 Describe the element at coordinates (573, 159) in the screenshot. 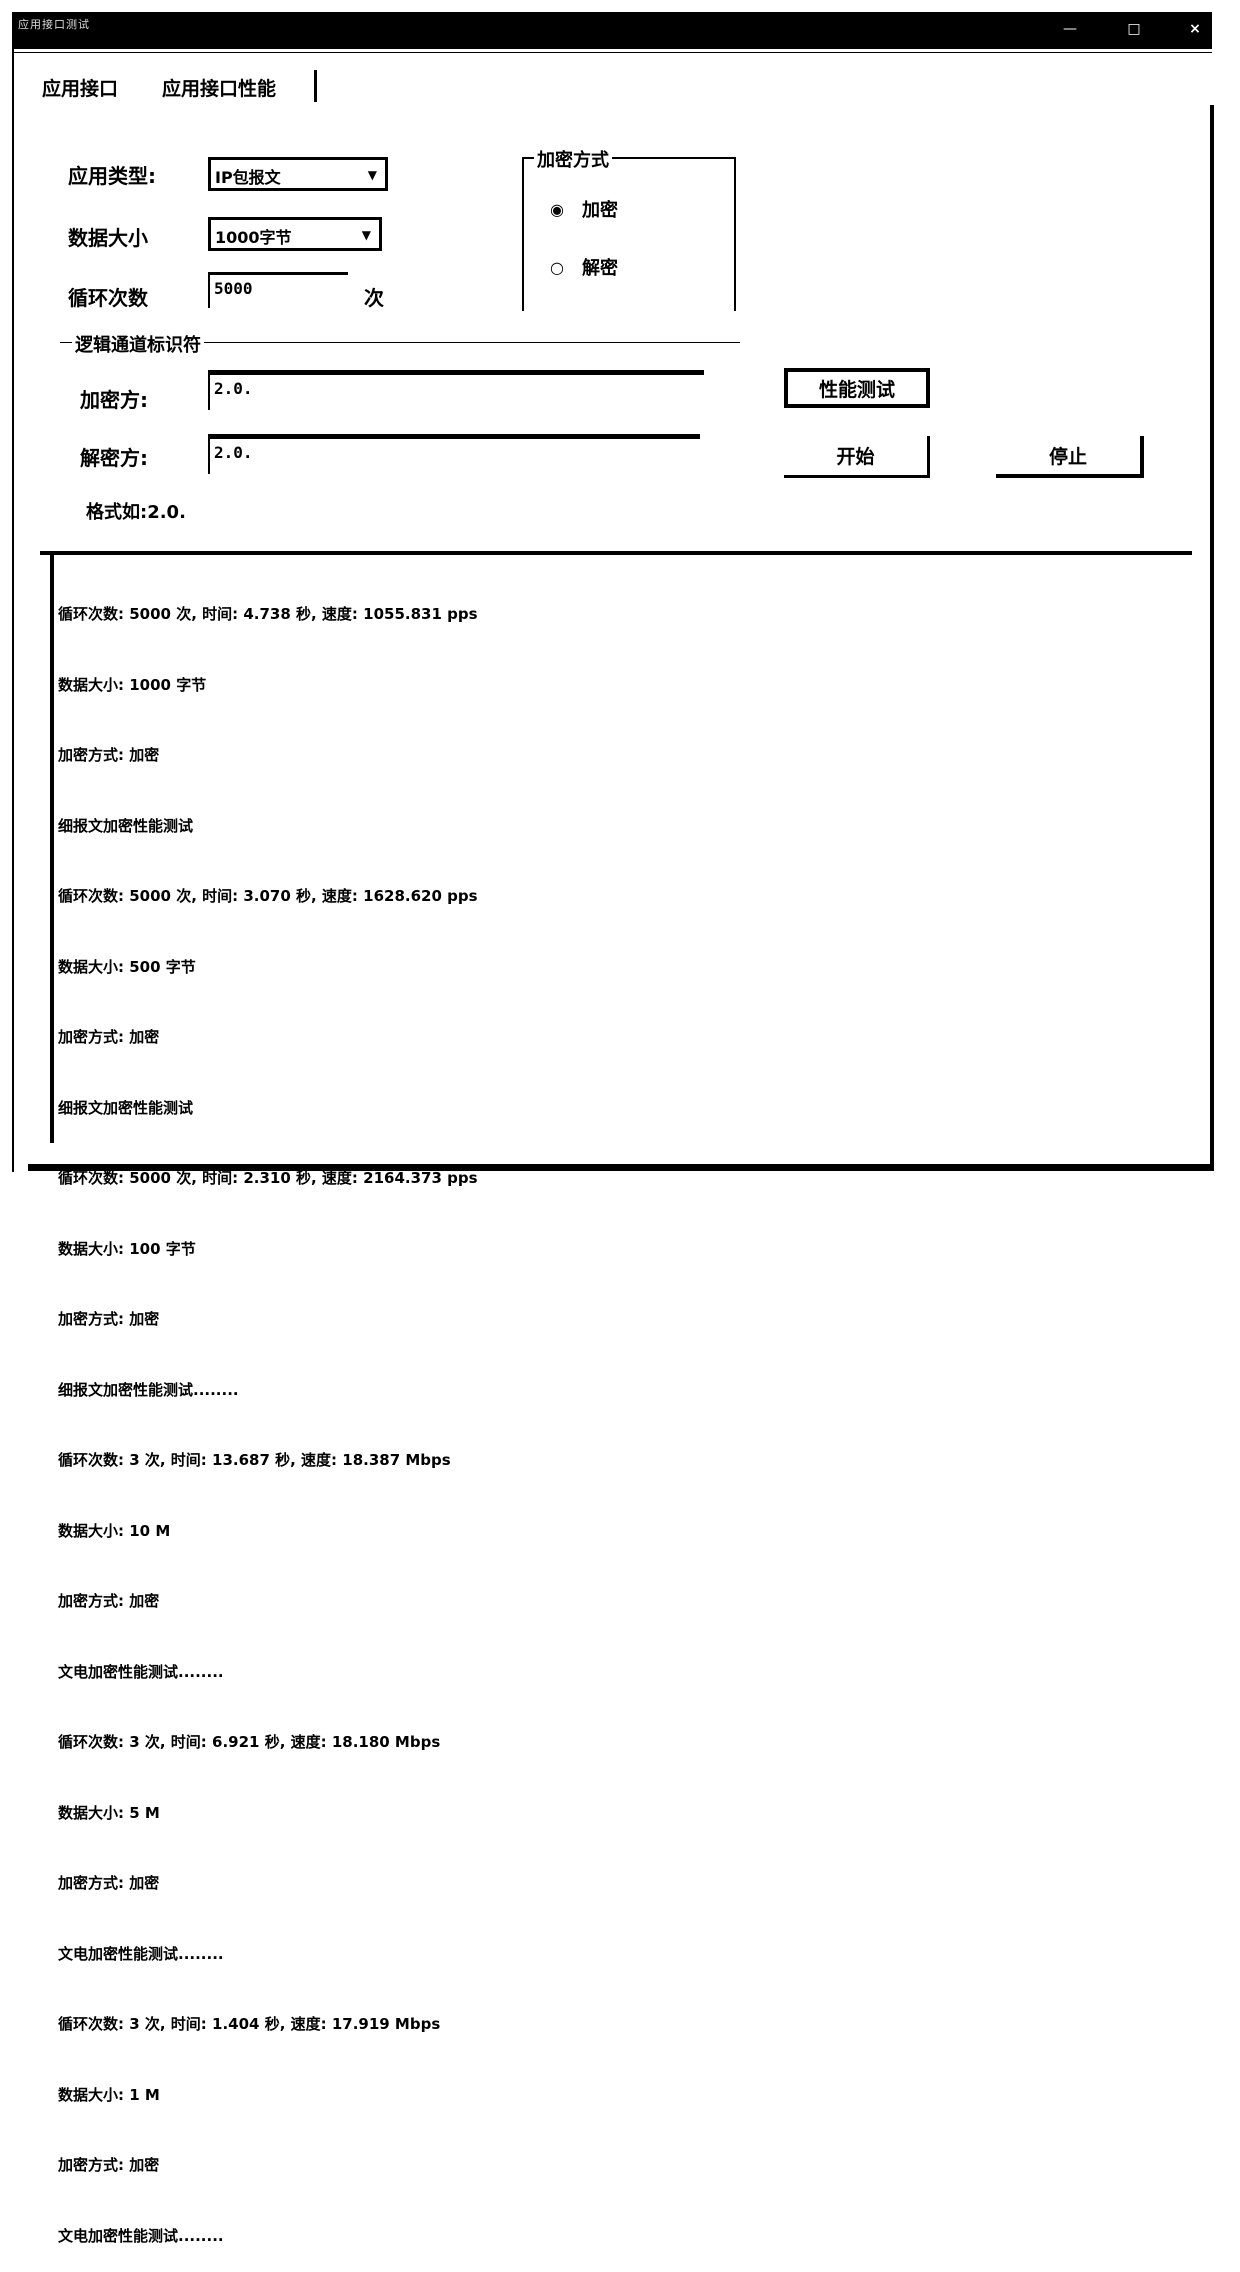

I see `crypto-mode-group-label: 加密方式` at that location.